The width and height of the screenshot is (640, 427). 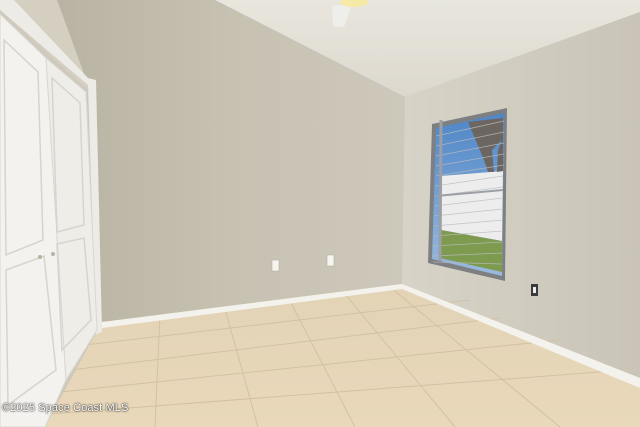 What do you see at coordinates (40, 257) in the screenshot?
I see `closet-knob-left` at bounding box center [40, 257].